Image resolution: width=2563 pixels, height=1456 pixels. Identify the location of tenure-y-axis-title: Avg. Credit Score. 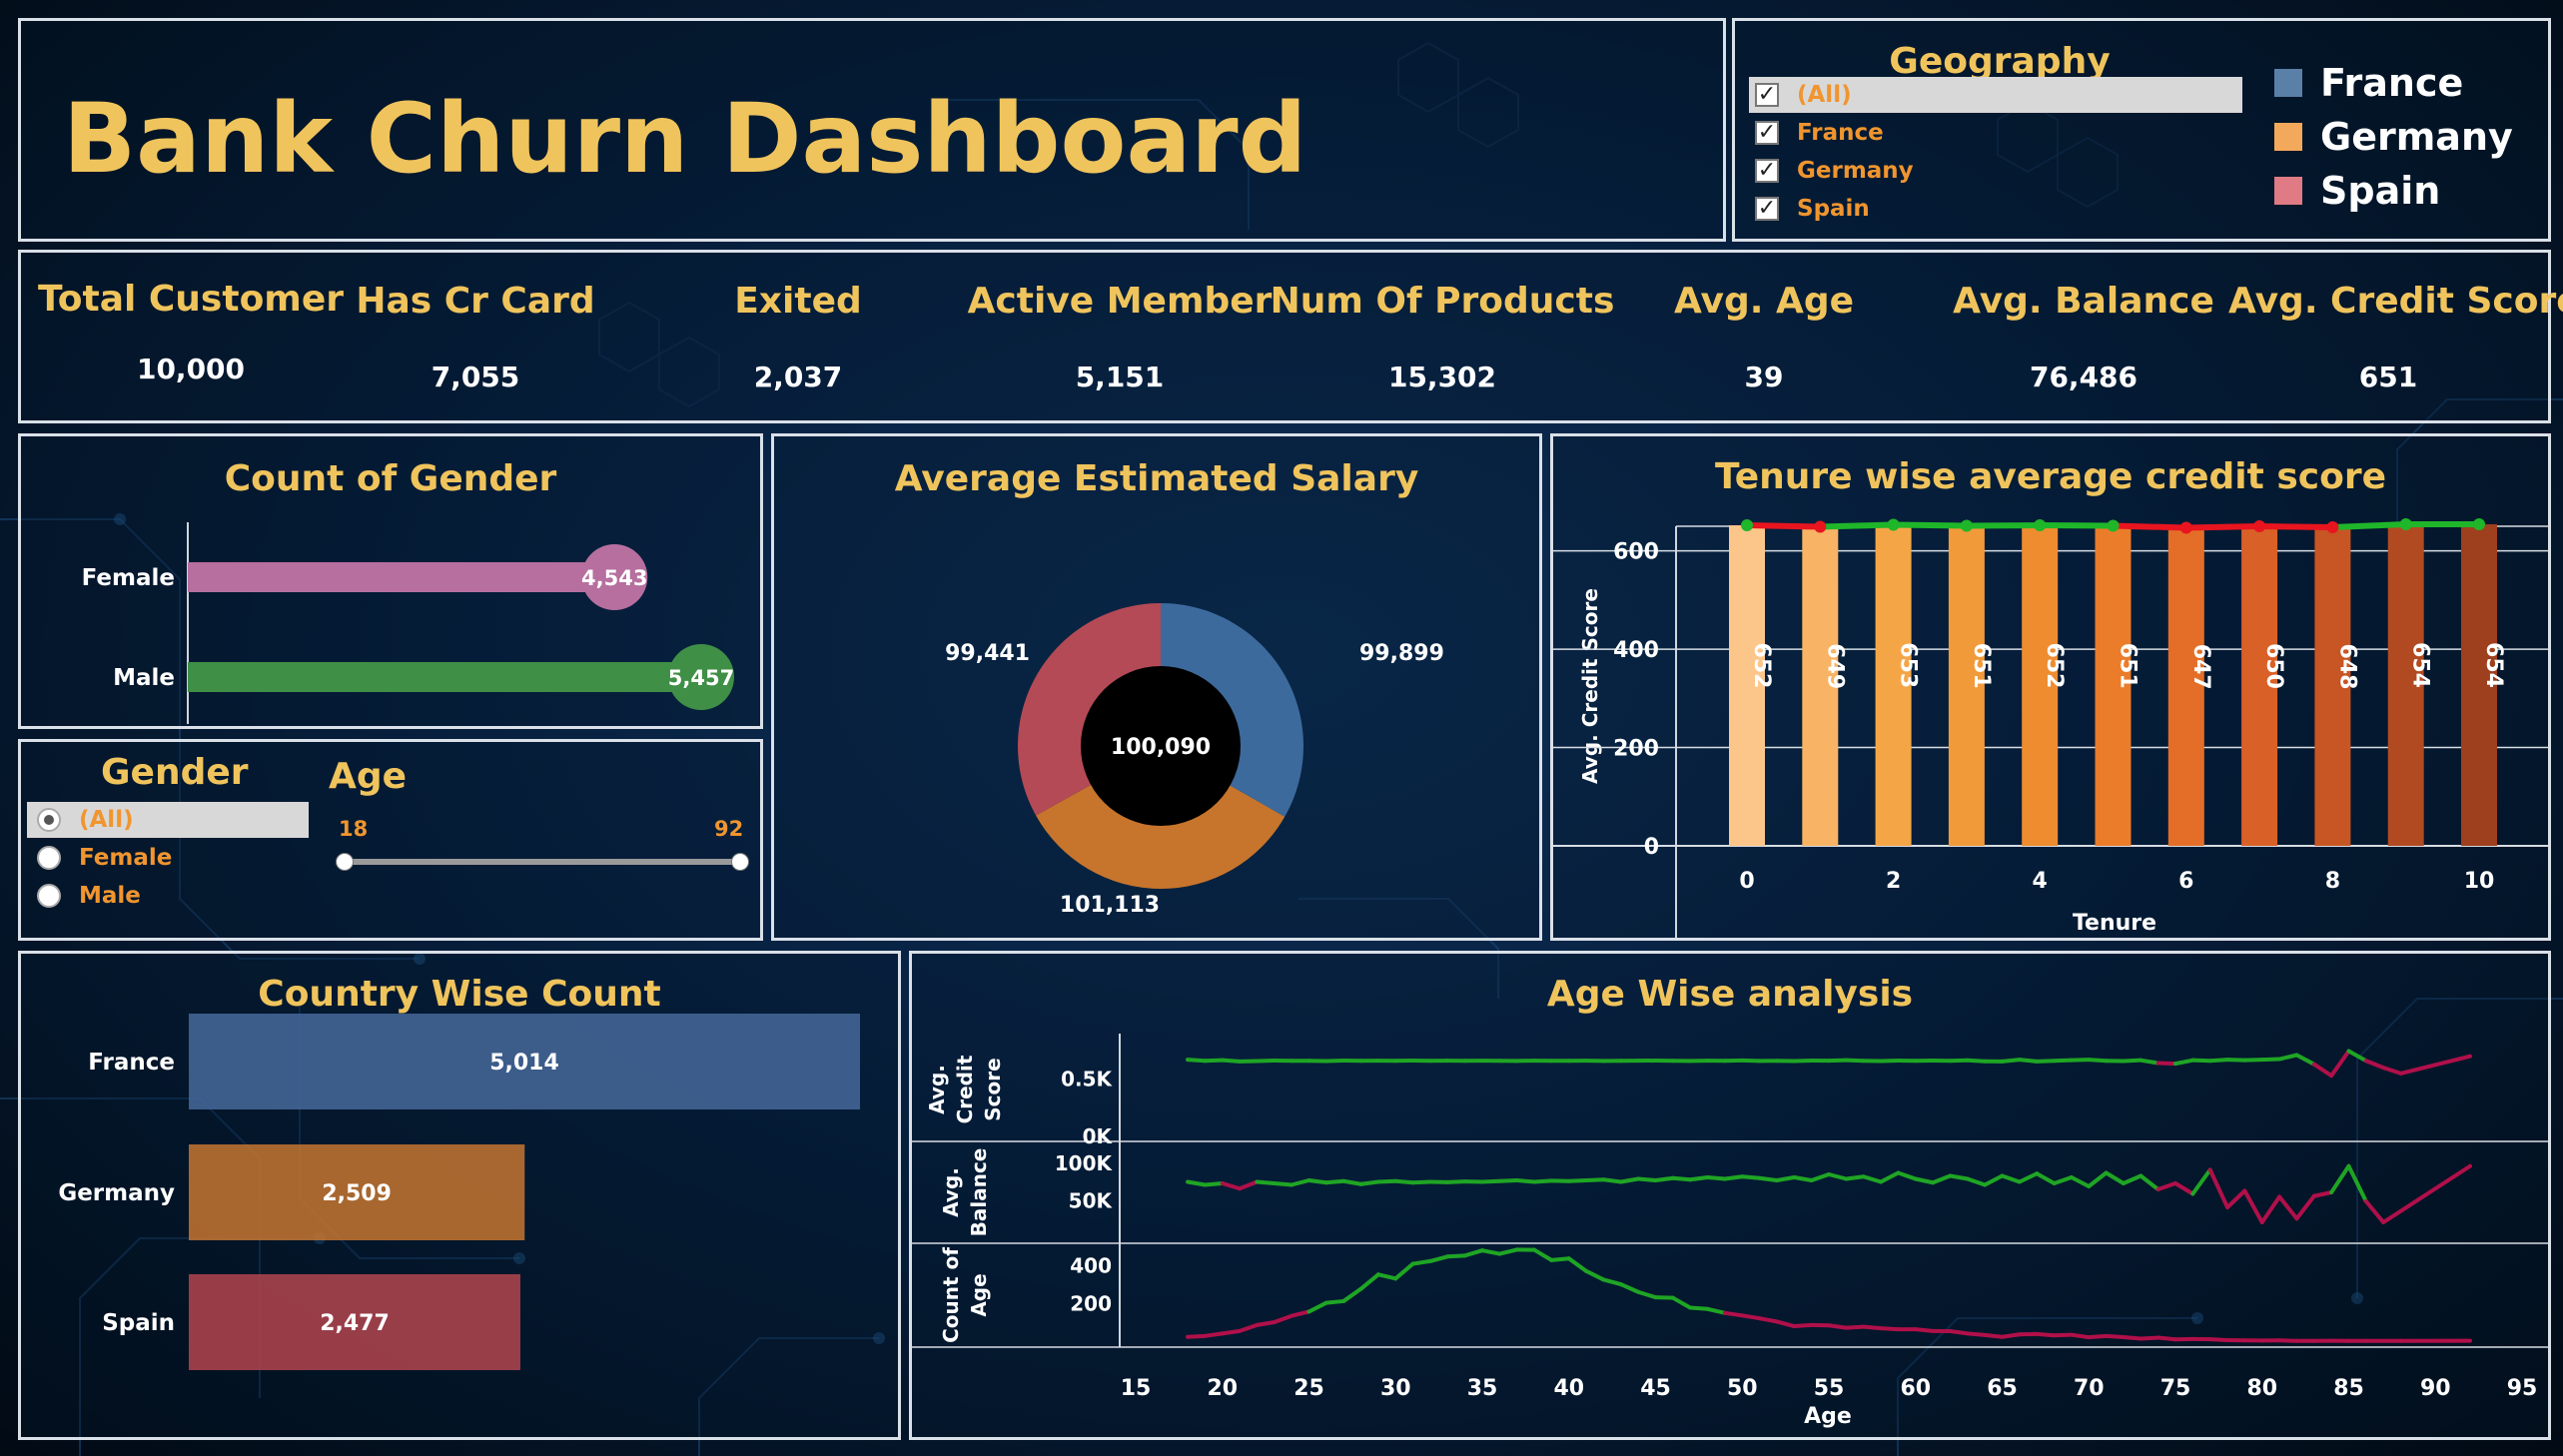
(1590, 686).